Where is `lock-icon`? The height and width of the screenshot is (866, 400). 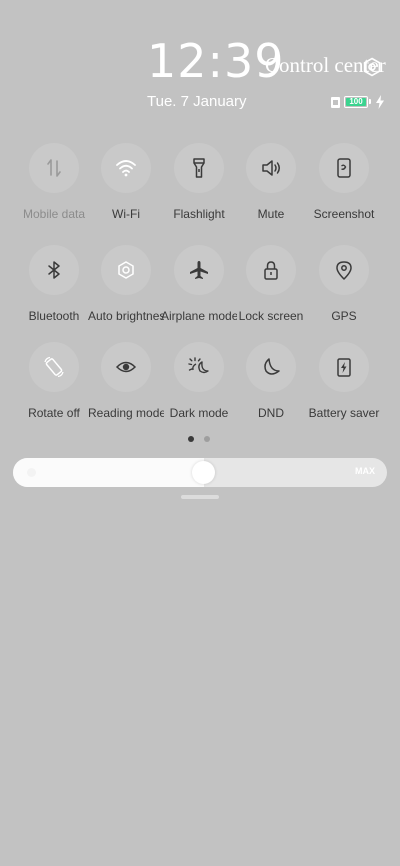 lock-icon is located at coordinates (271, 270).